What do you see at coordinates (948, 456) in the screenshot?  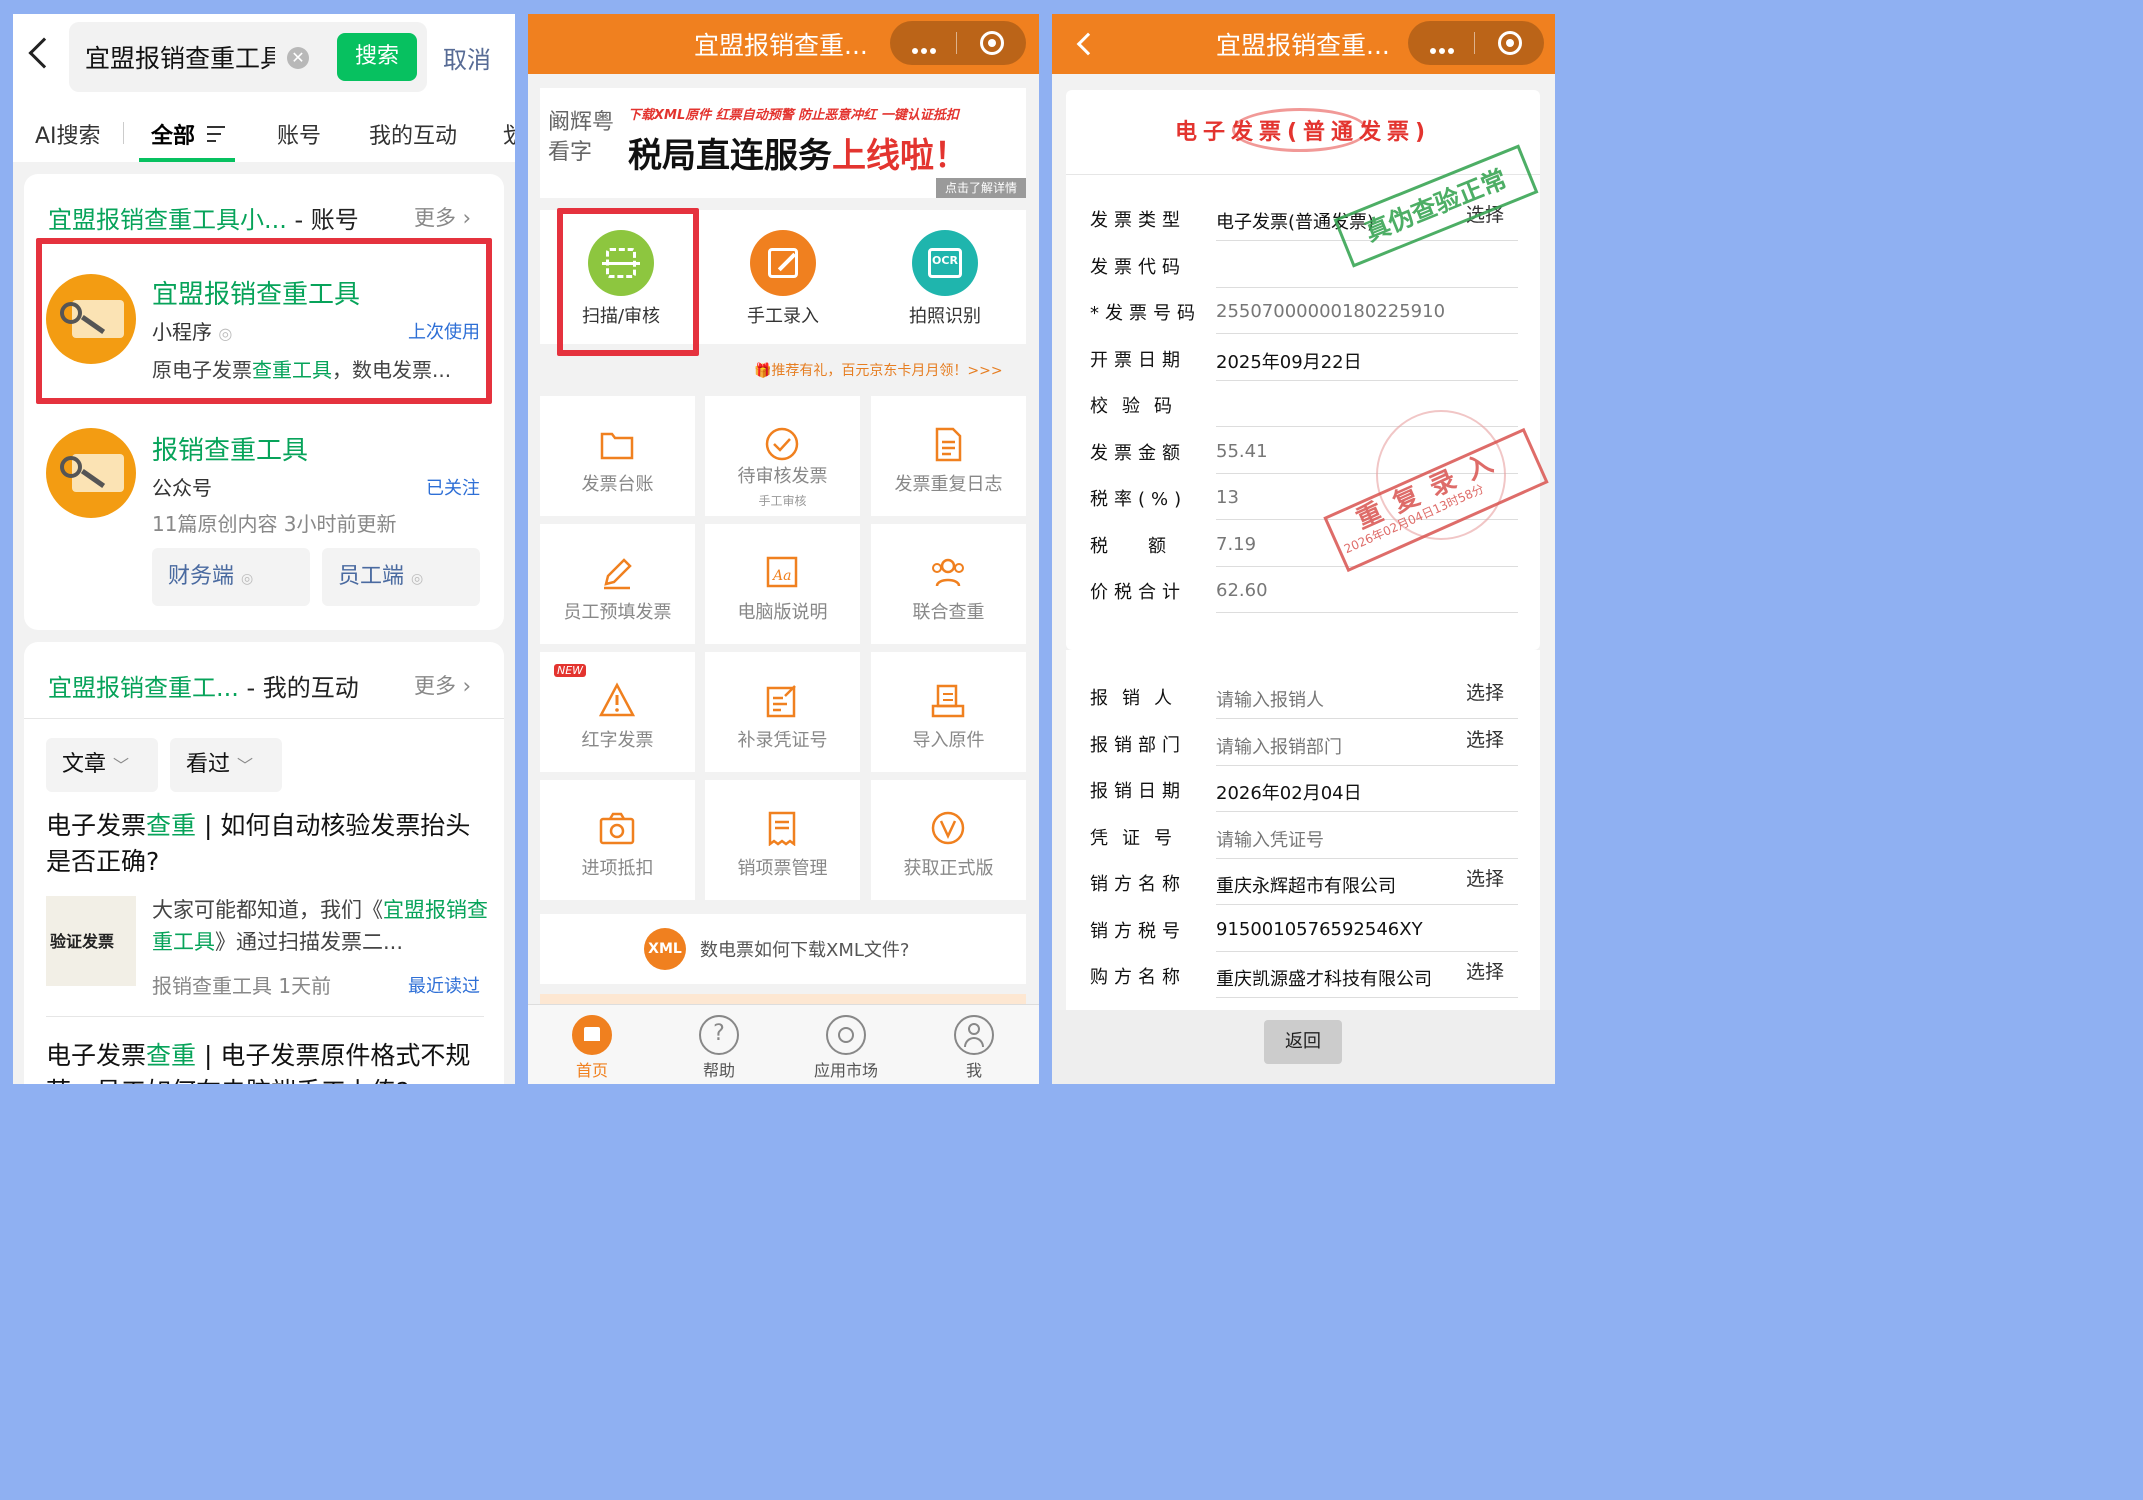 I see `grid-item-document: 发票重复日志` at bounding box center [948, 456].